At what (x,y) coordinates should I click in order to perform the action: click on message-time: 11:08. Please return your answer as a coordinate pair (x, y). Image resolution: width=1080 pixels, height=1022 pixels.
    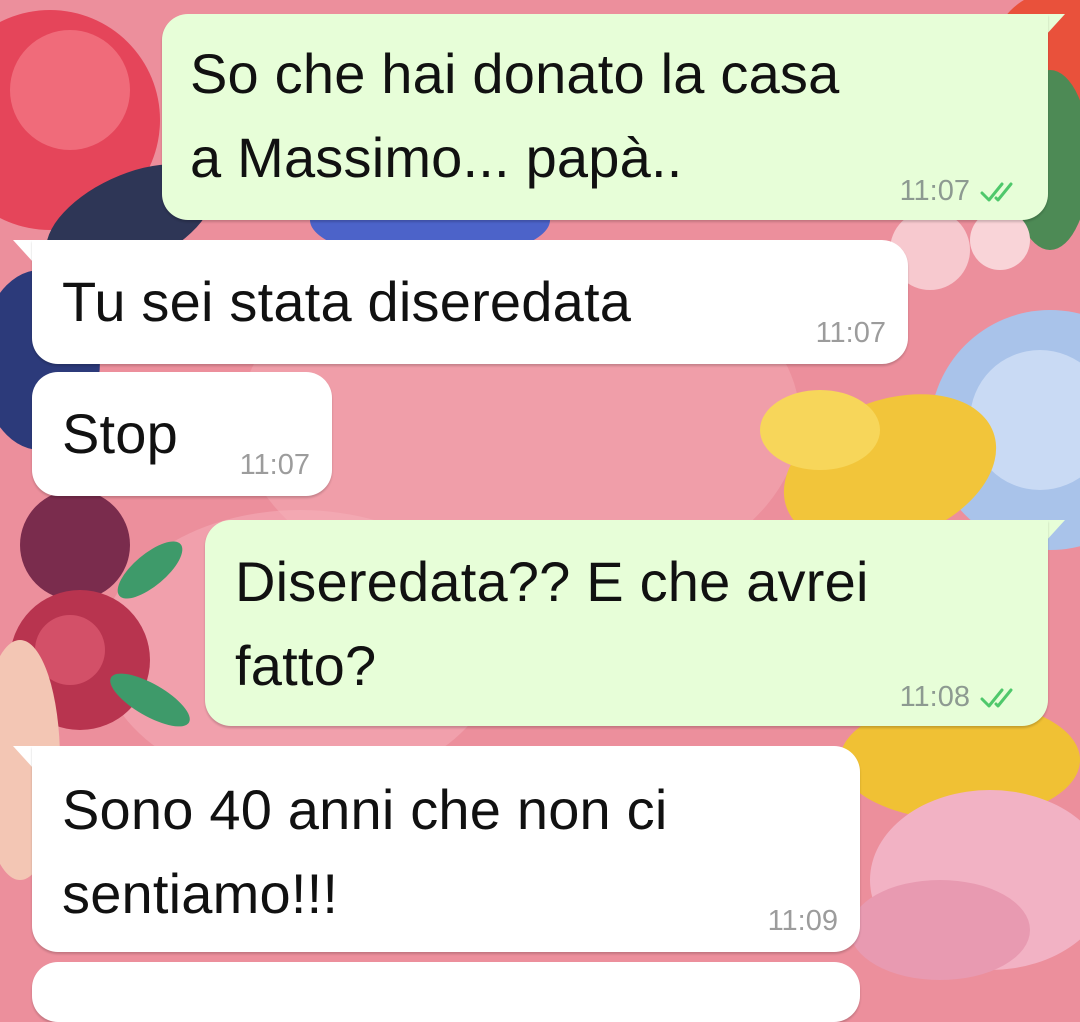
    Looking at the image, I should click on (934, 697).